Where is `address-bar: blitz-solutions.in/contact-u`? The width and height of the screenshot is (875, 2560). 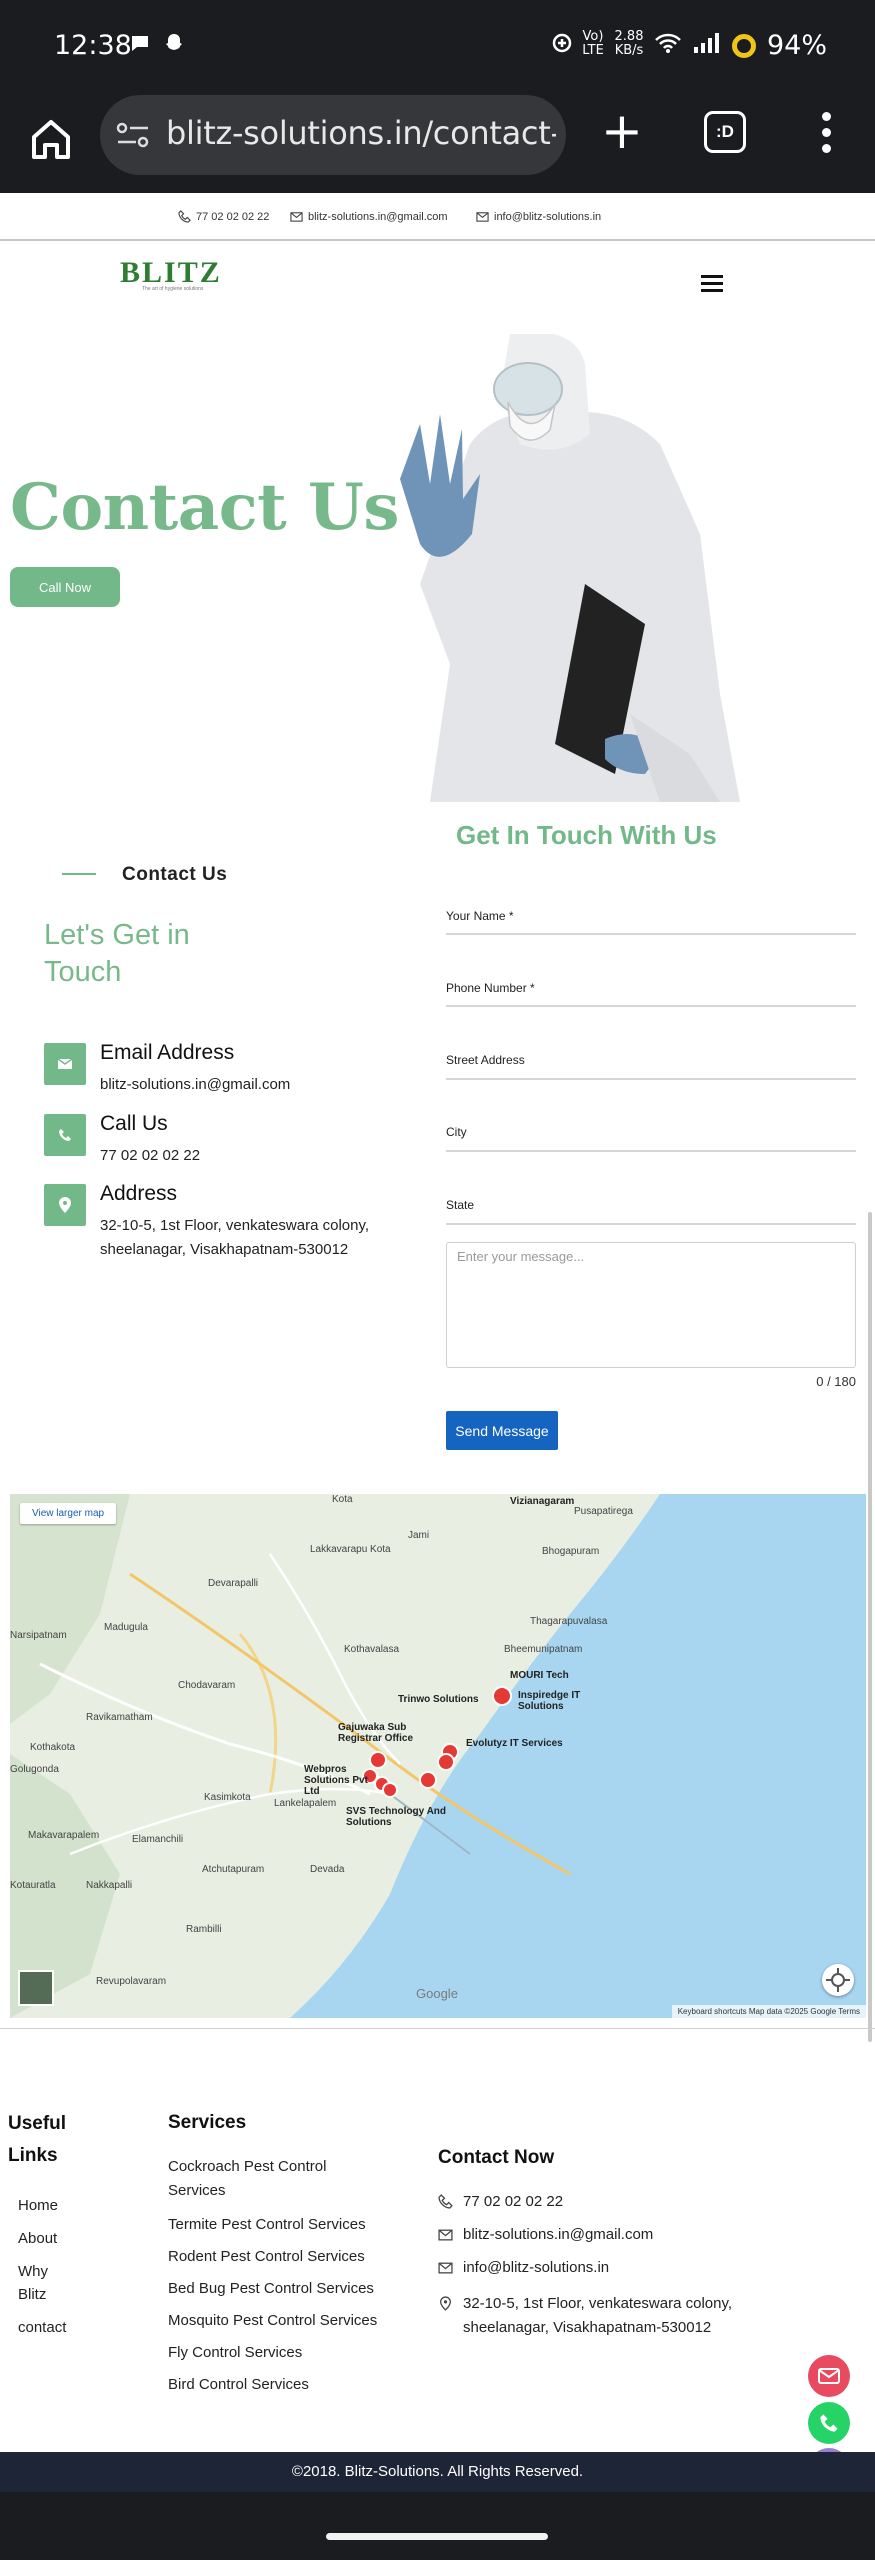 address-bar: blitz-solutions.in/contact-u is located at coordinates (333, 135).